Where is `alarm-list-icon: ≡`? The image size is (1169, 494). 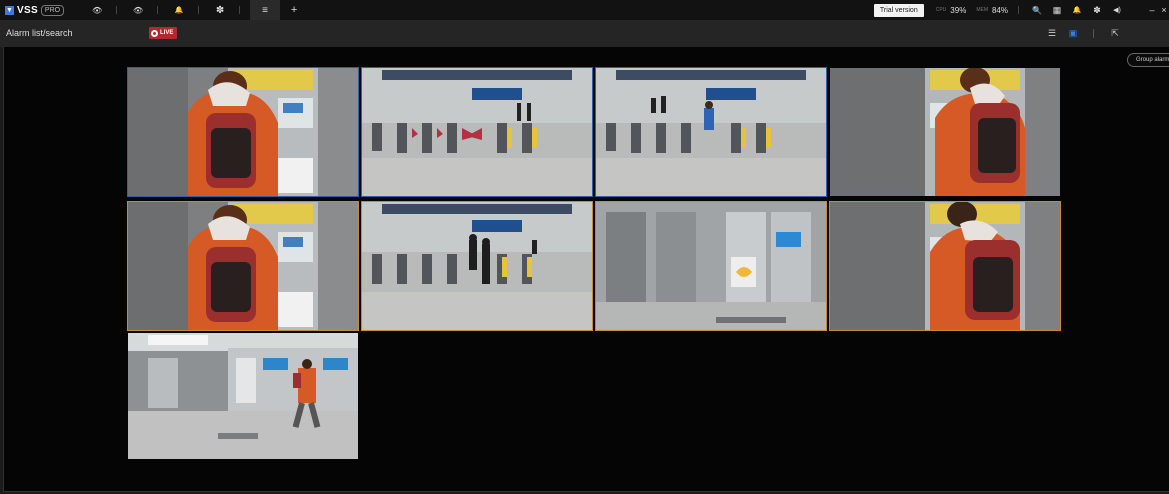
alarm-list-icon: ≡ is located at coordinates (265, 10).